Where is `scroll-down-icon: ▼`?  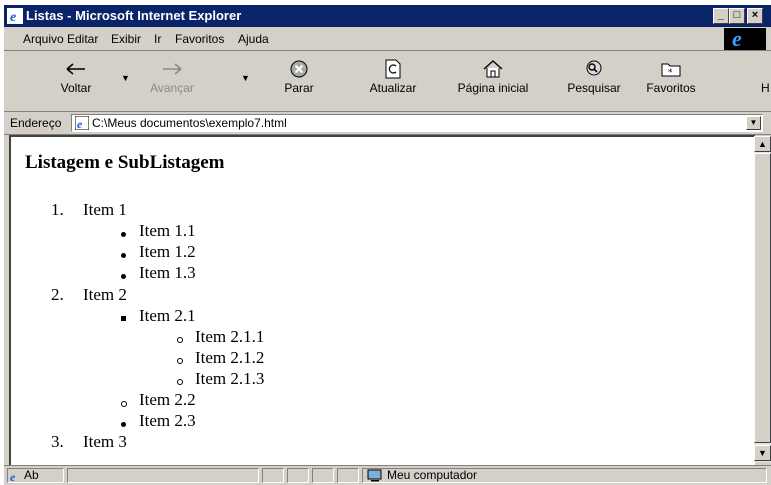
scroll-down-icon: ▼ is located at coordinates (762, 453).